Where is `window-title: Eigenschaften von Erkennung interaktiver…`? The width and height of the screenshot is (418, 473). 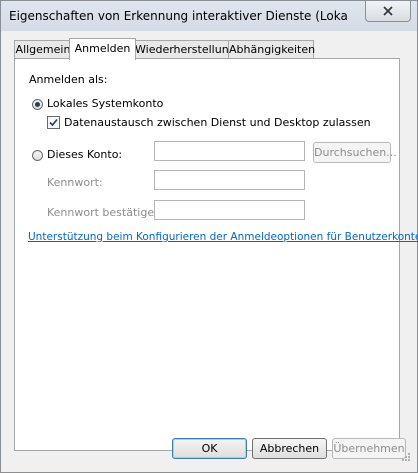 window-title: Eigenschaften von Erkennung interaktiver… is located at coordinates (179, 16).